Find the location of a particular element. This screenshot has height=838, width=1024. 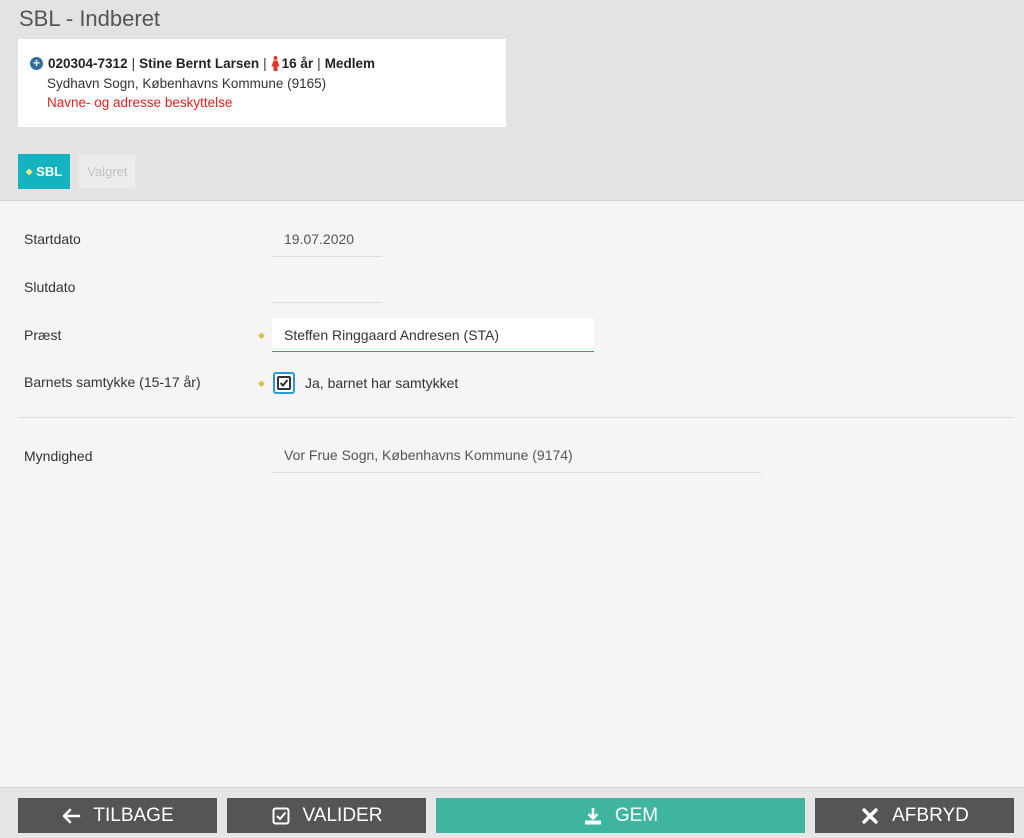

slutdato-label: Slutdato is located at coordinates (50, 287).